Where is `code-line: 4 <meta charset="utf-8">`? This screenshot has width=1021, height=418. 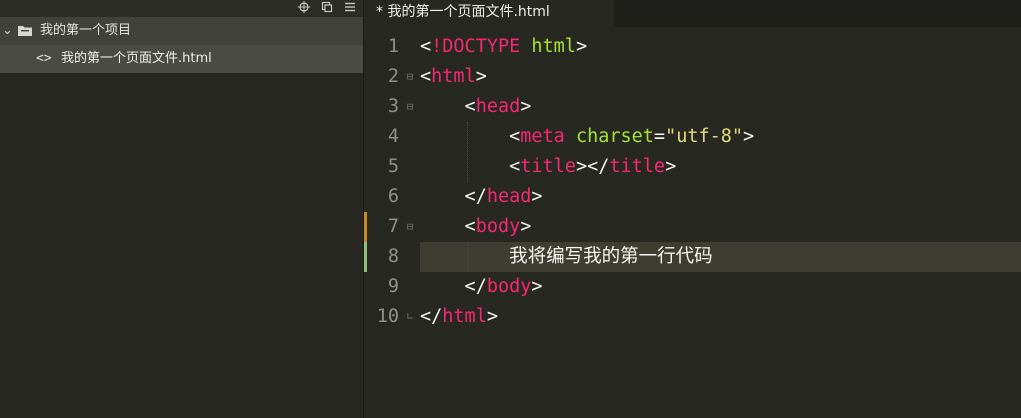
code-line: 4 <meta charset="utf-8"> is located at coordinates (692, 137).